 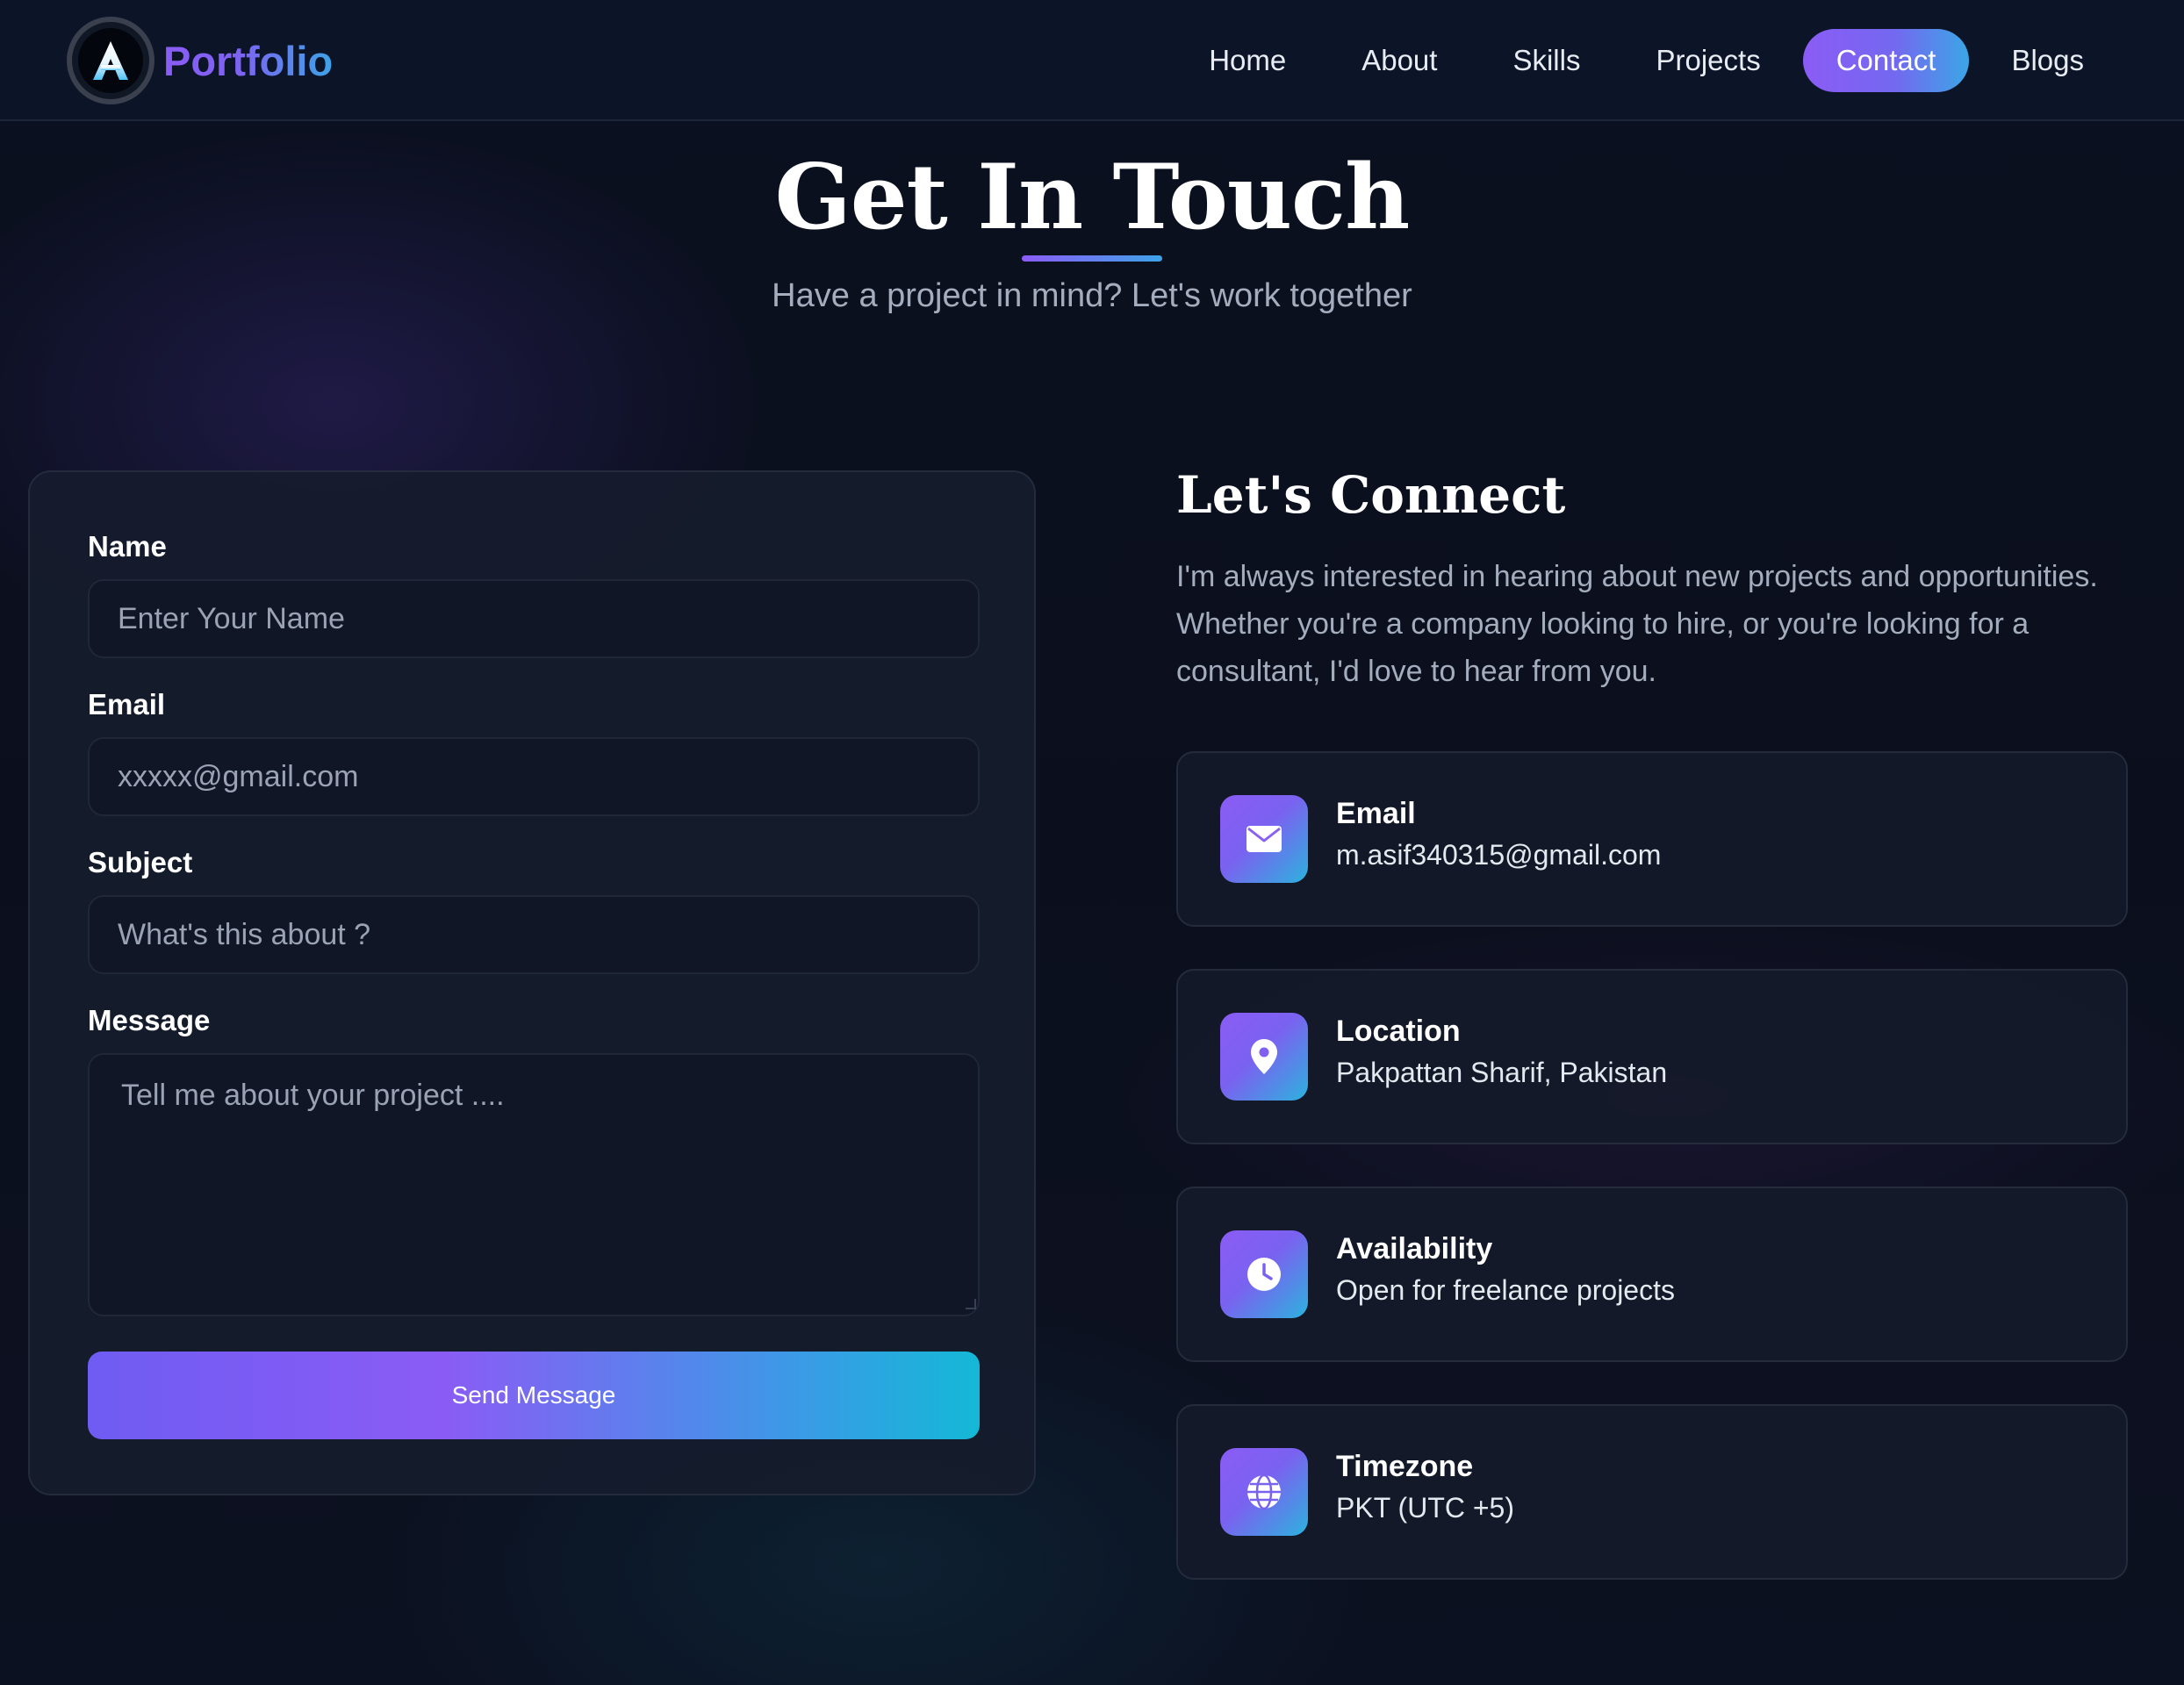 I want to click on info-value-email: m.asif340315@gmail.com, so click(x=1499, y=855).